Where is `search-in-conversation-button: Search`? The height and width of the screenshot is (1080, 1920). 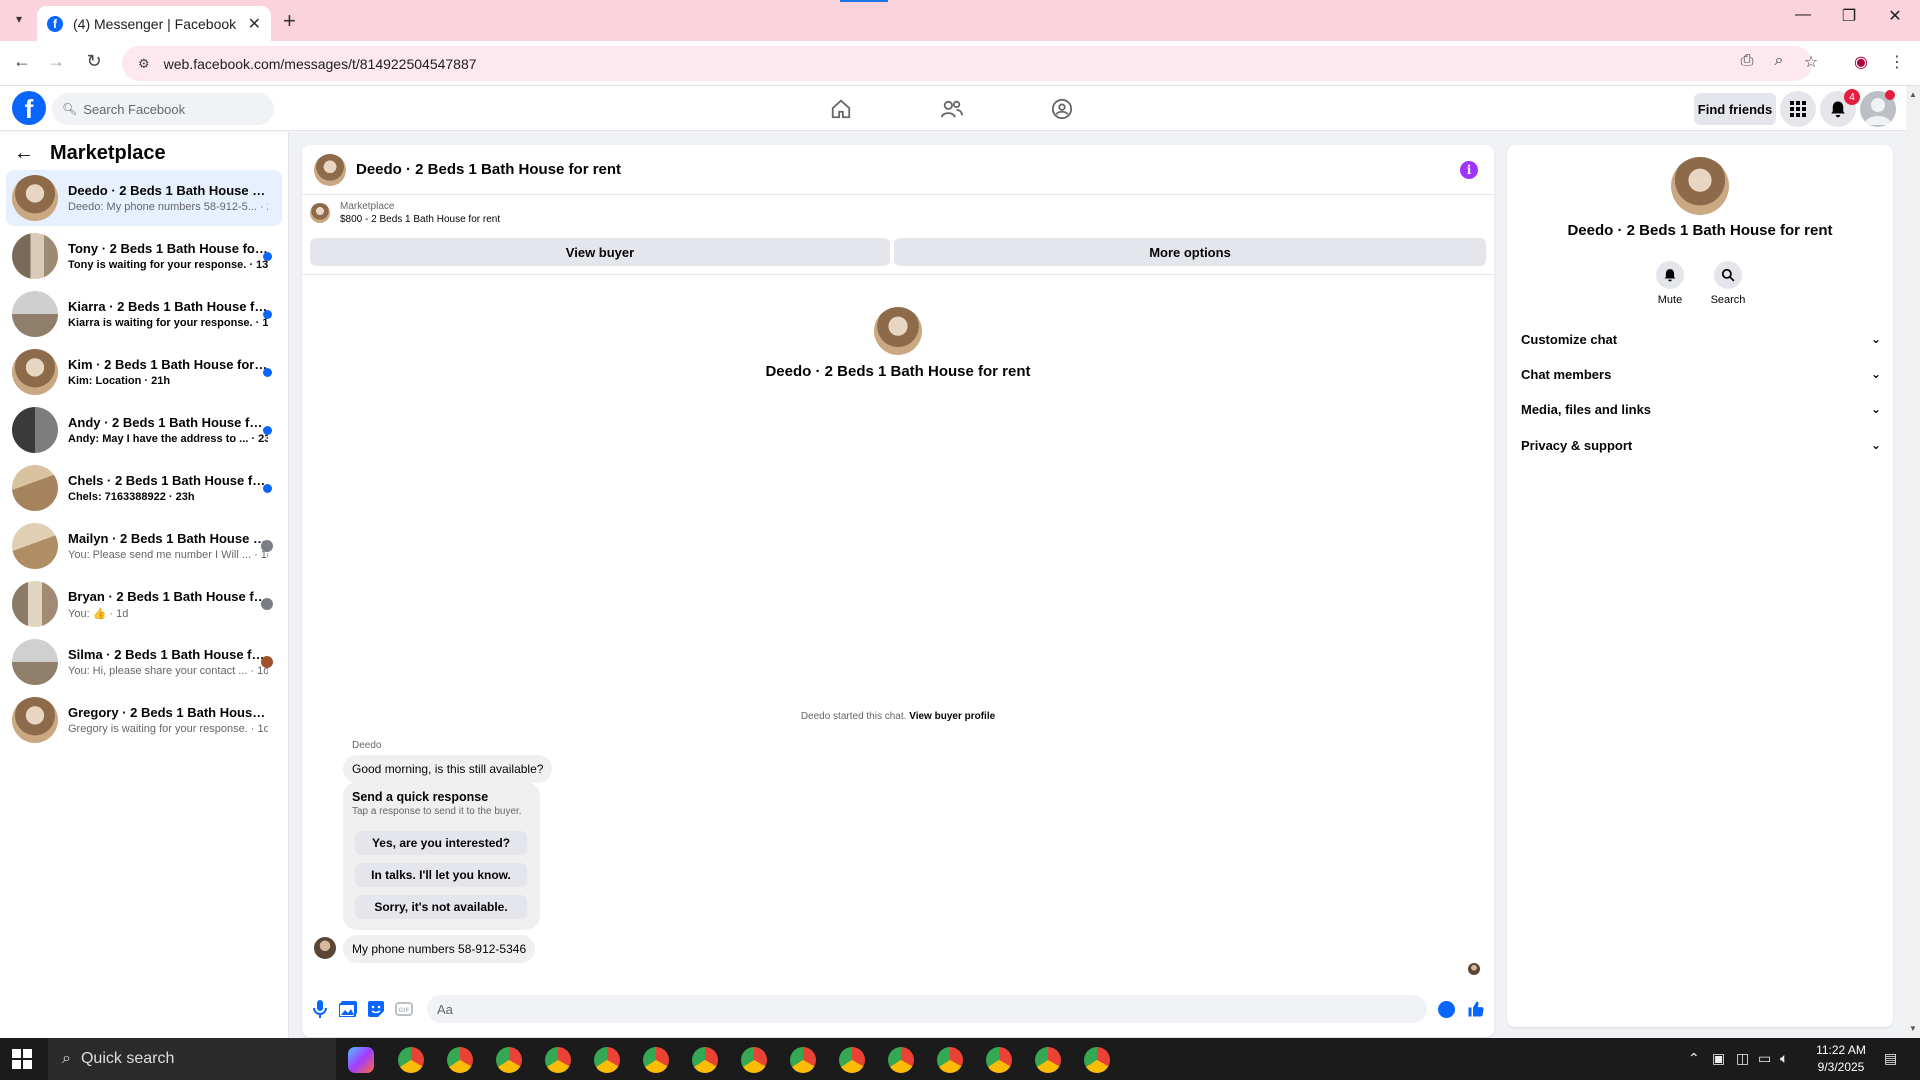 search-in-conversation-button: Search is located at coordinates (1728, 283).